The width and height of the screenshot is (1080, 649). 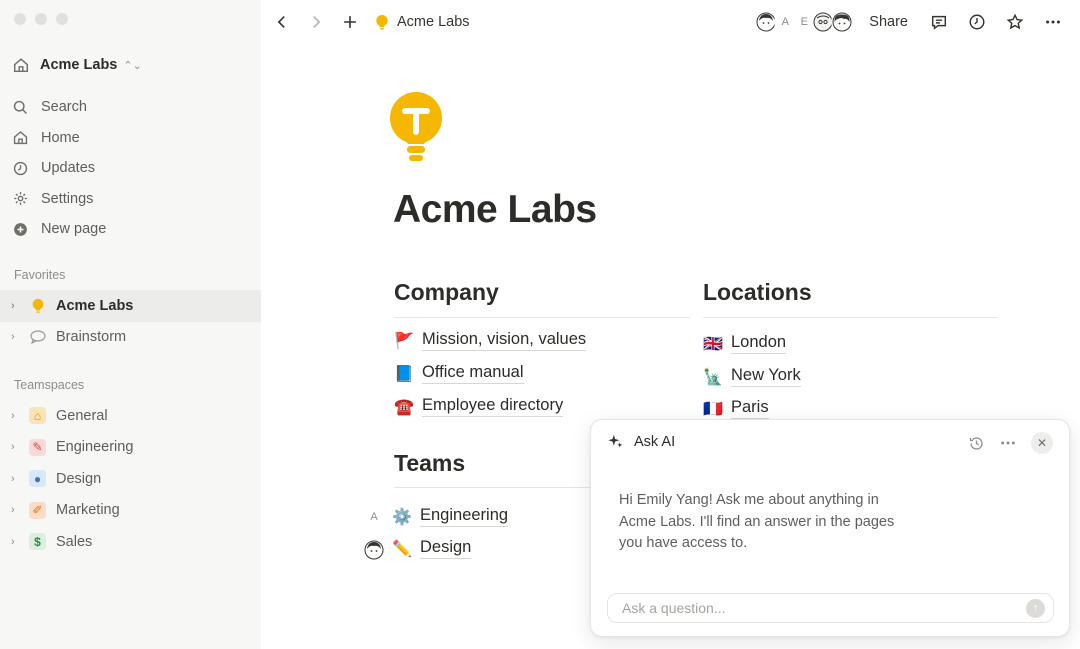 I want to click on minimize-window-button, so click(x=41, y=19).